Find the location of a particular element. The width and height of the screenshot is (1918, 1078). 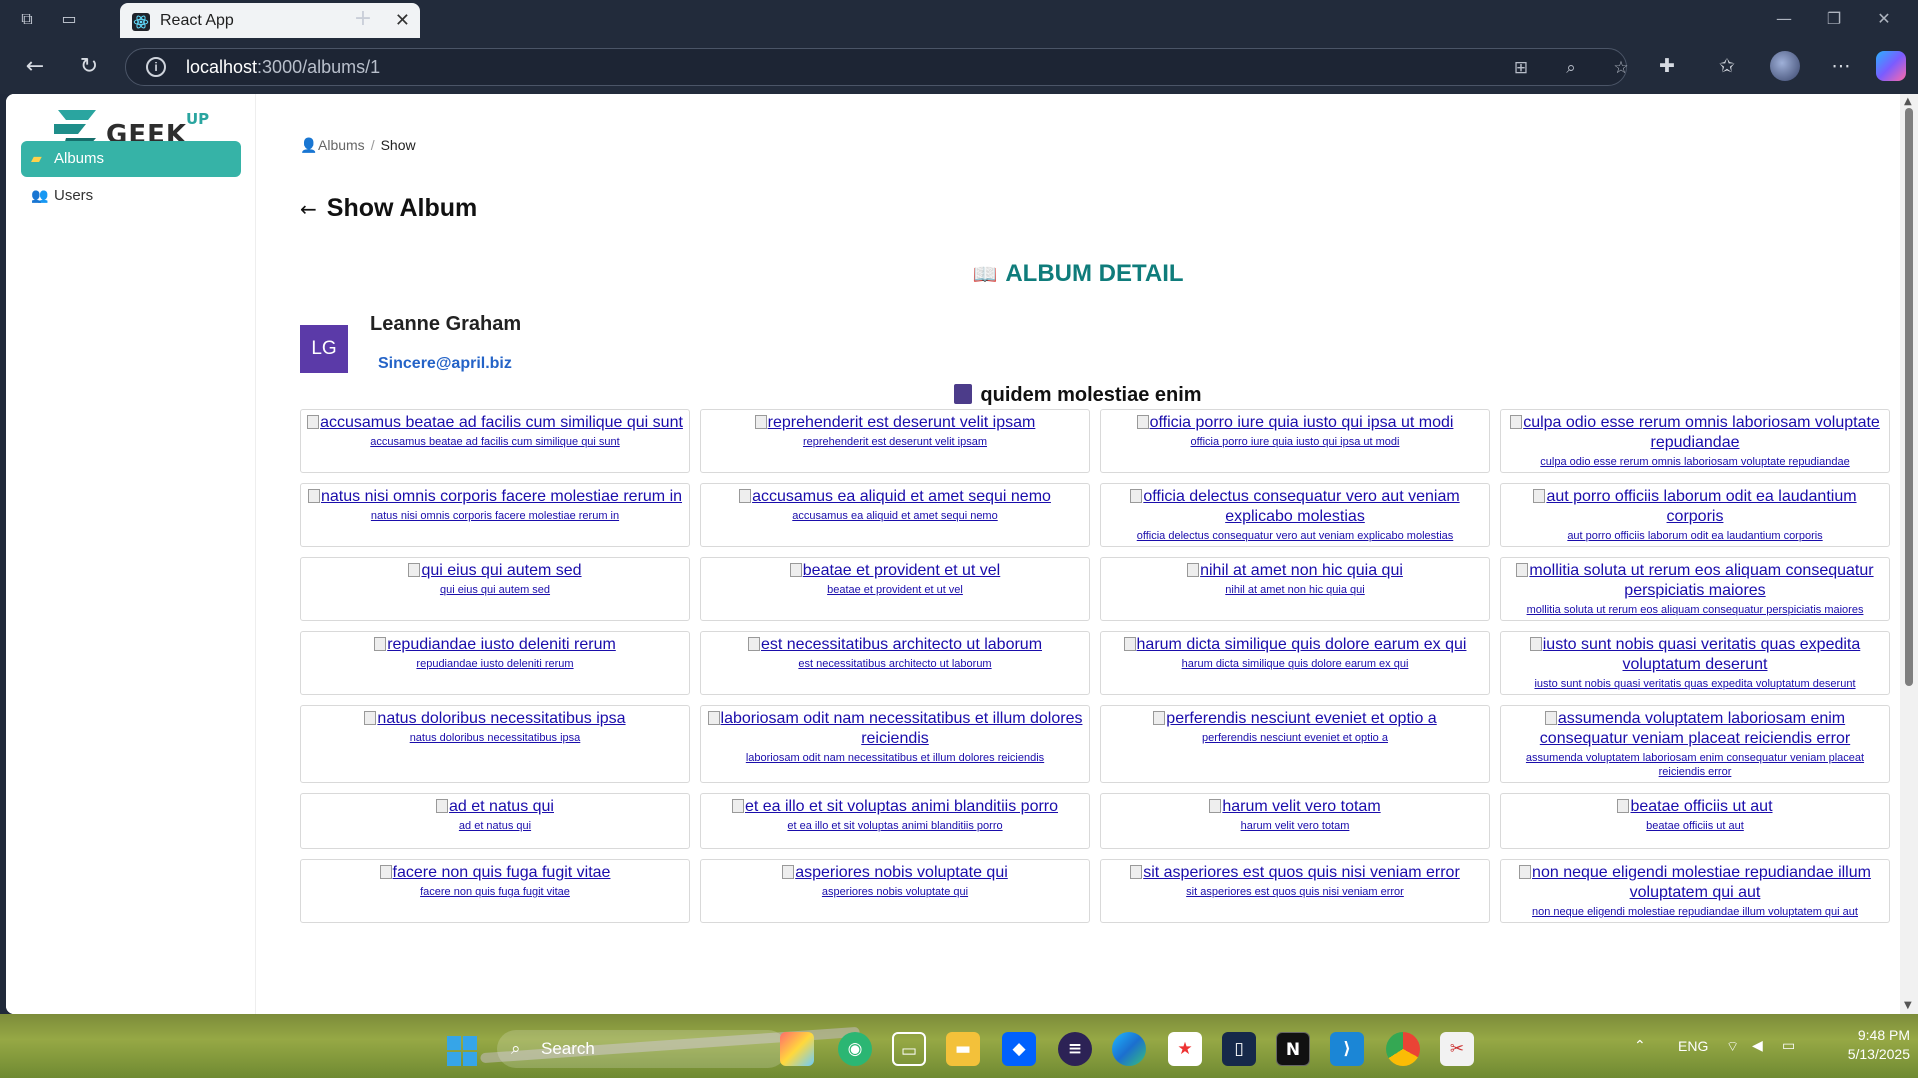

zoom-icon: ⌕ is located at coordinates (1571, 68).